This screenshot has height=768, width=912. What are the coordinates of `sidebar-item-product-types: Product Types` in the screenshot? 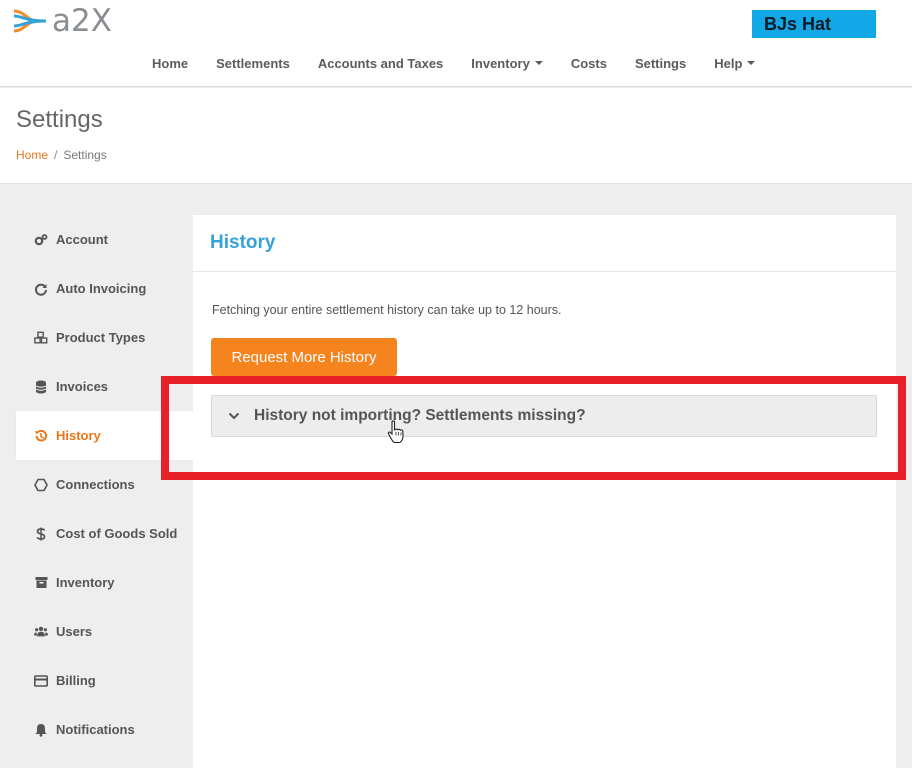 It's located at (104, 337).